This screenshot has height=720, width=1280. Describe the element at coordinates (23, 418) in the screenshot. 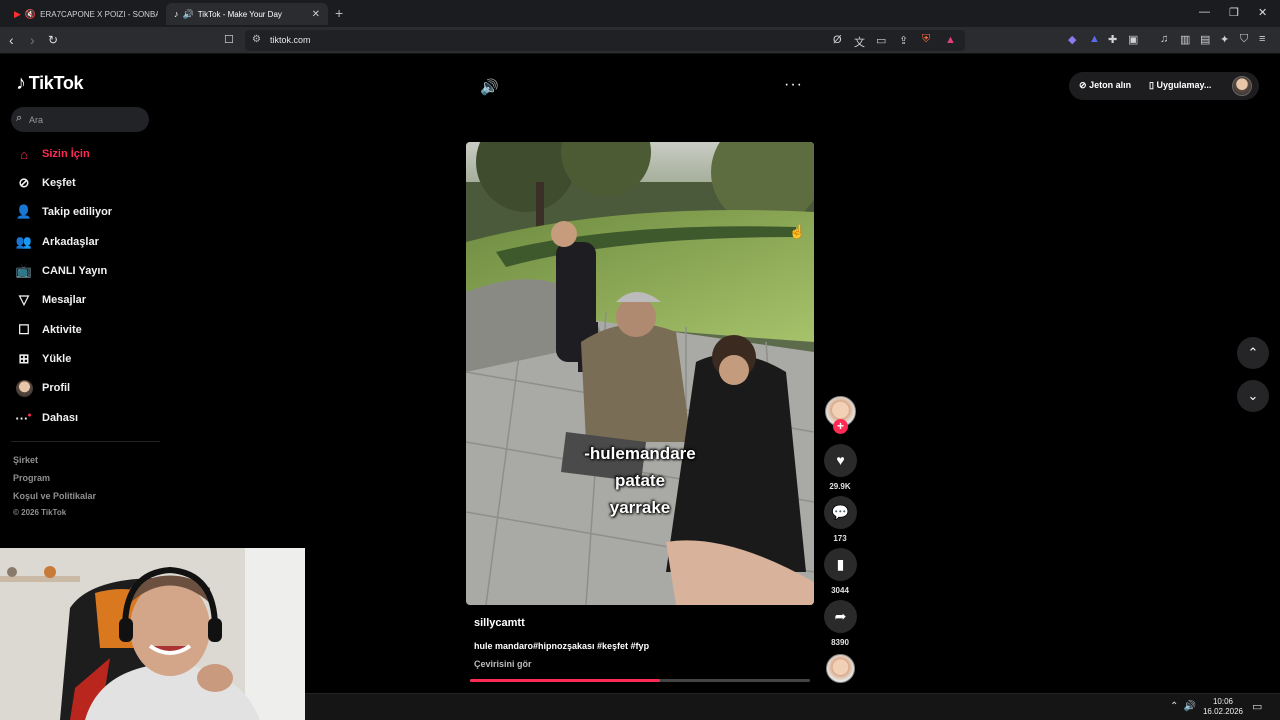

I see `more-icon: ···●` at that location.